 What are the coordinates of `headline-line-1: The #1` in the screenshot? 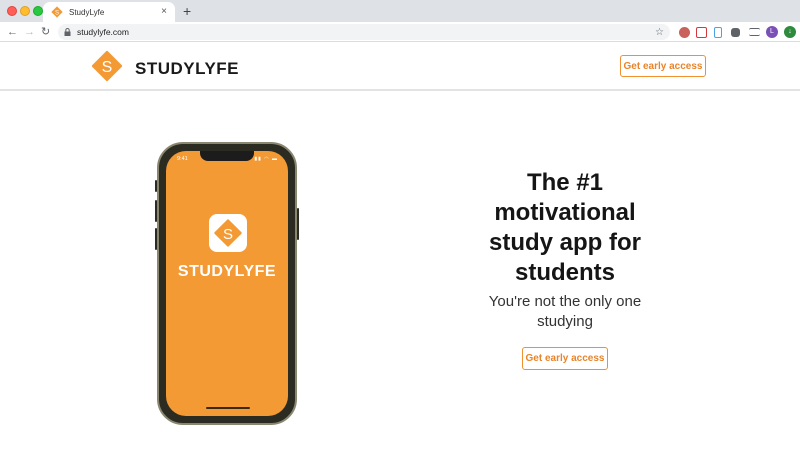 It's located at (565, 182).